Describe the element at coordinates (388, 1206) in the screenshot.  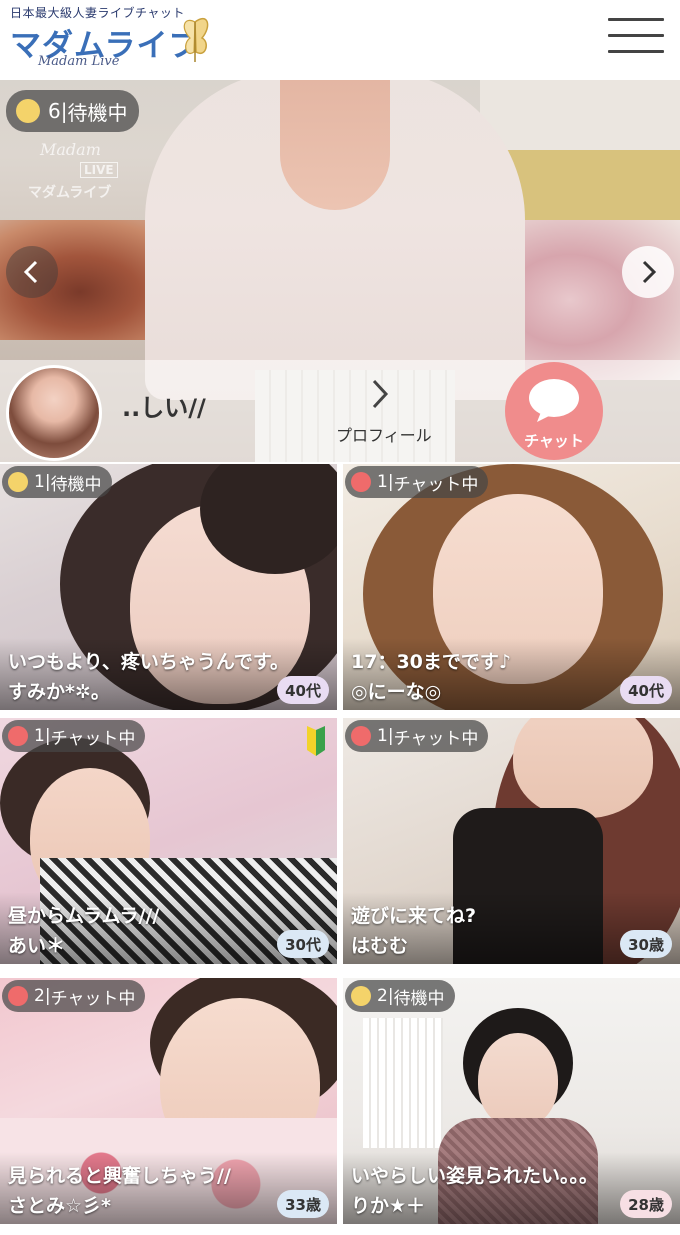
I see `performer-name: りか★＋` at that location.